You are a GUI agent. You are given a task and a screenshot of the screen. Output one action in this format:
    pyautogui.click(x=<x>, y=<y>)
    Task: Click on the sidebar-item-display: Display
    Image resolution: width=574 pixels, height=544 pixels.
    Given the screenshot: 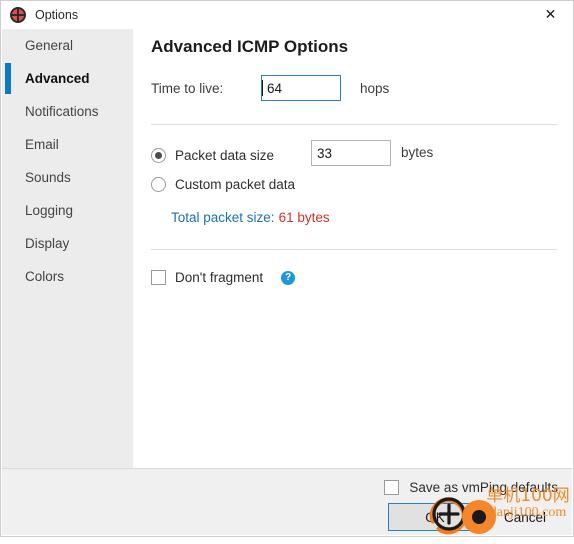 What is the action you would take?
    pyautogui.click(x=67, y=243)
    